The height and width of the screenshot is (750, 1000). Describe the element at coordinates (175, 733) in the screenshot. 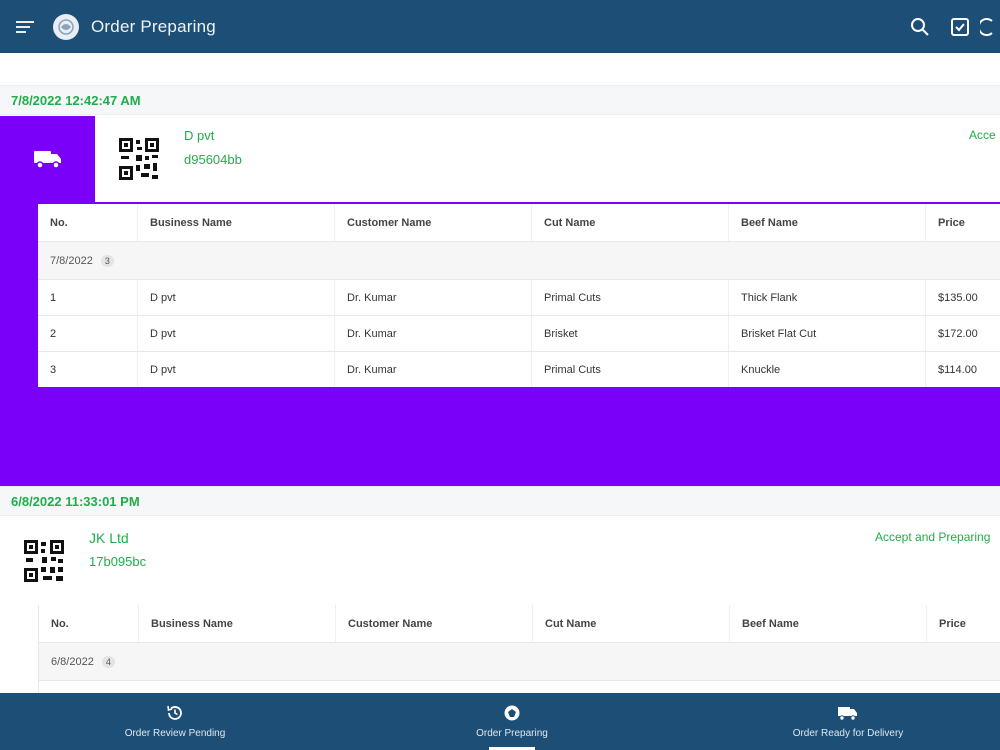

I see `nav-label: Order Review Pending` at that location.